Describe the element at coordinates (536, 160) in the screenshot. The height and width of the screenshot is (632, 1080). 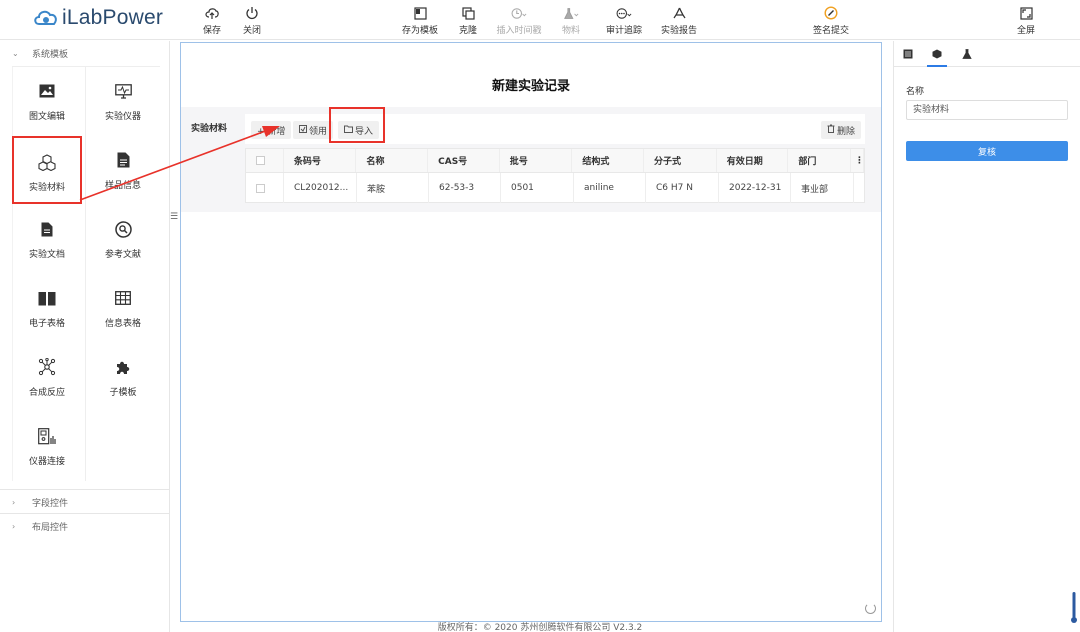
I see `column-header: 批号` at that location.